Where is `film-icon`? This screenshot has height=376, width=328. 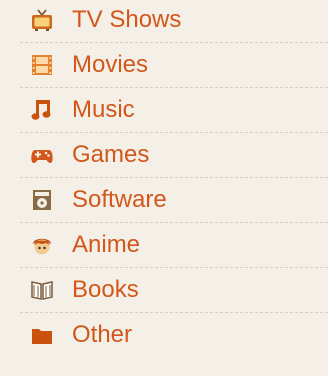 film-icon is located at coordinates (42, 65).